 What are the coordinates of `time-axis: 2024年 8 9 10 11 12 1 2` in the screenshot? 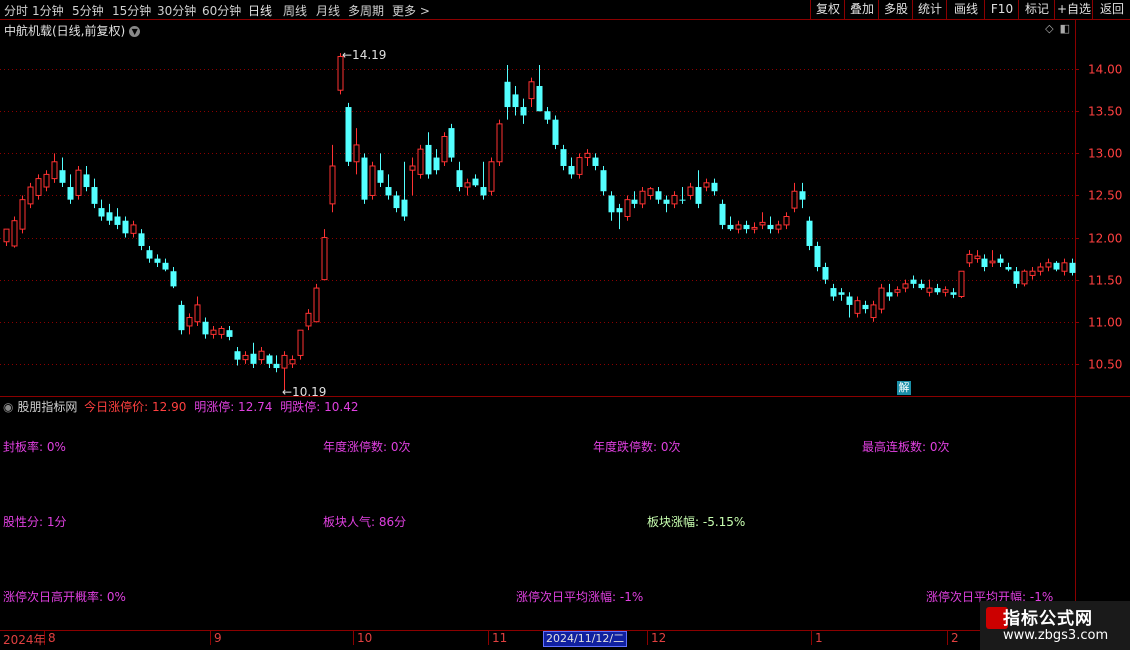 It's located at (537, 638).